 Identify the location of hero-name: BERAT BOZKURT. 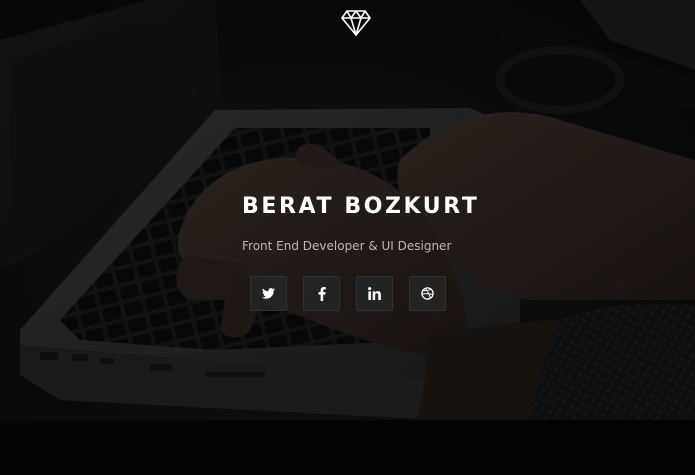
(361, 206).